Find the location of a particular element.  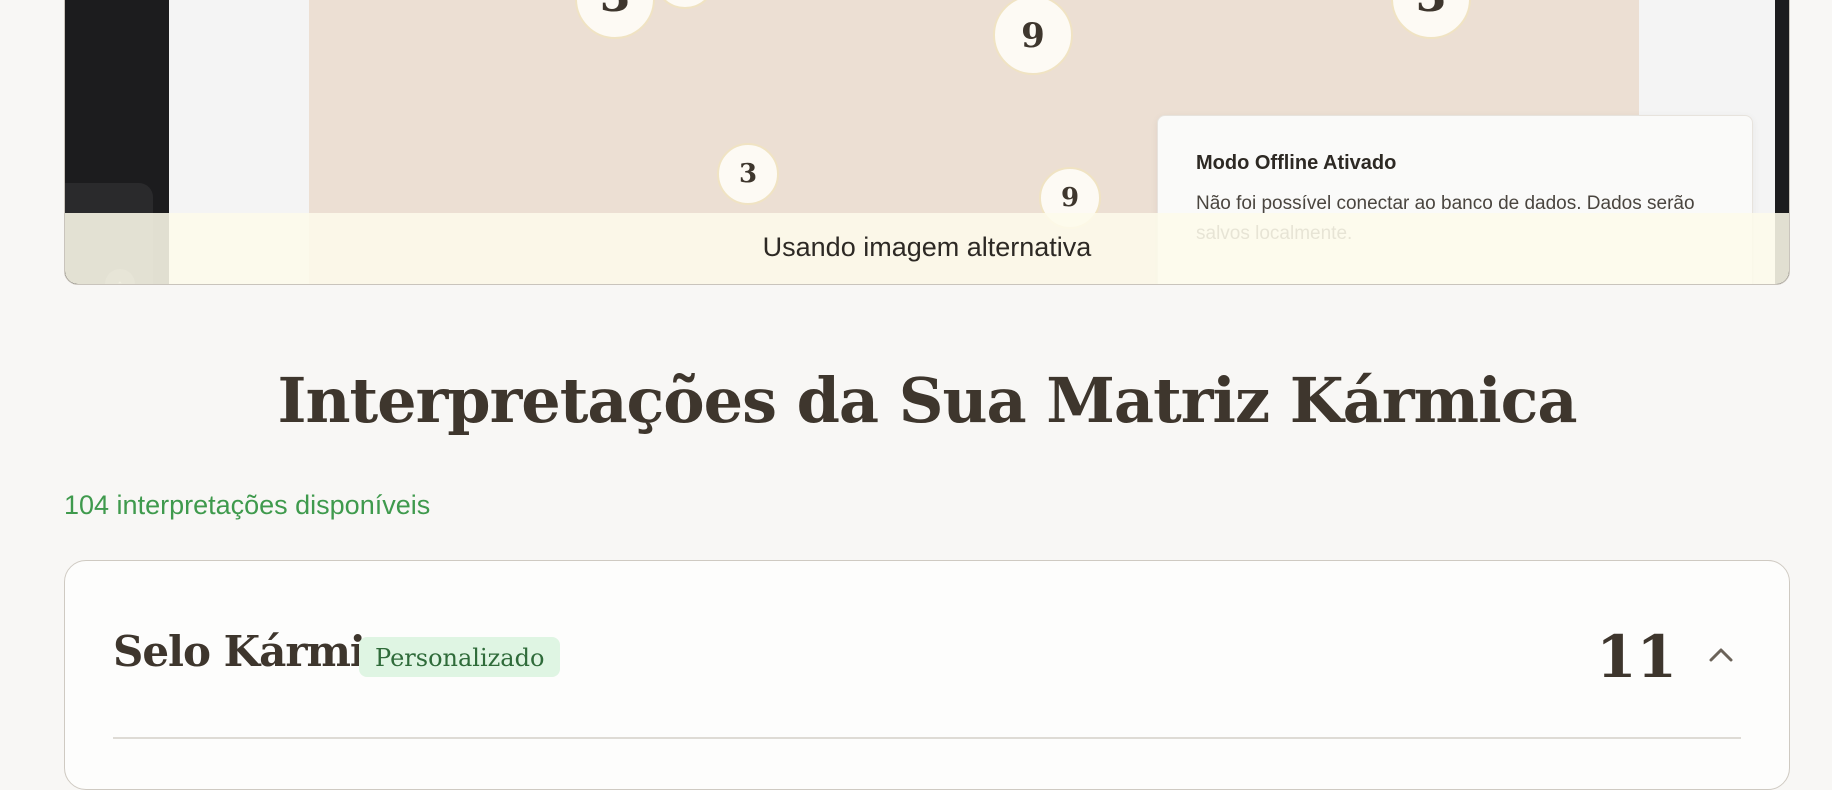

personalized-badge: Personalizado is located at coordinates (460, 657).